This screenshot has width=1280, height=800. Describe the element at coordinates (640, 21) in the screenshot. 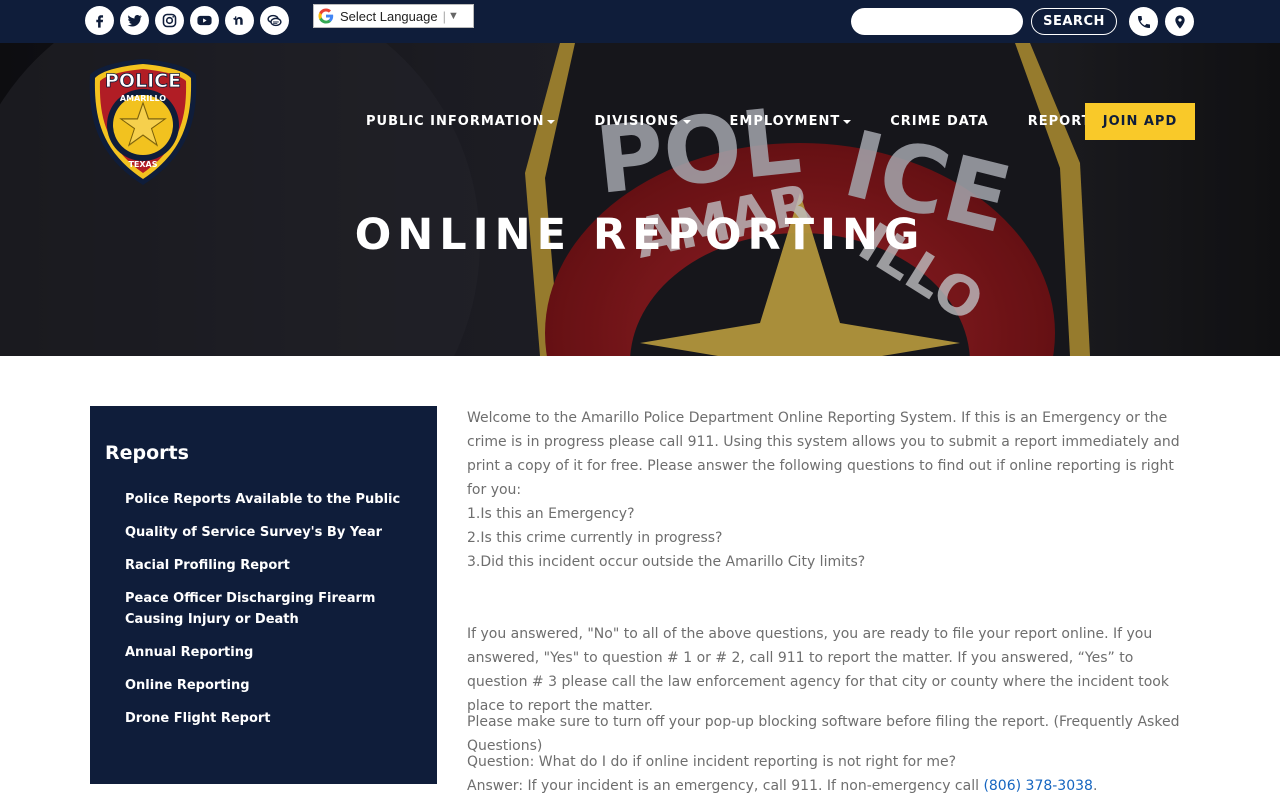

I see `top-bar: Select Language | ▼ SEARCH` at that location.